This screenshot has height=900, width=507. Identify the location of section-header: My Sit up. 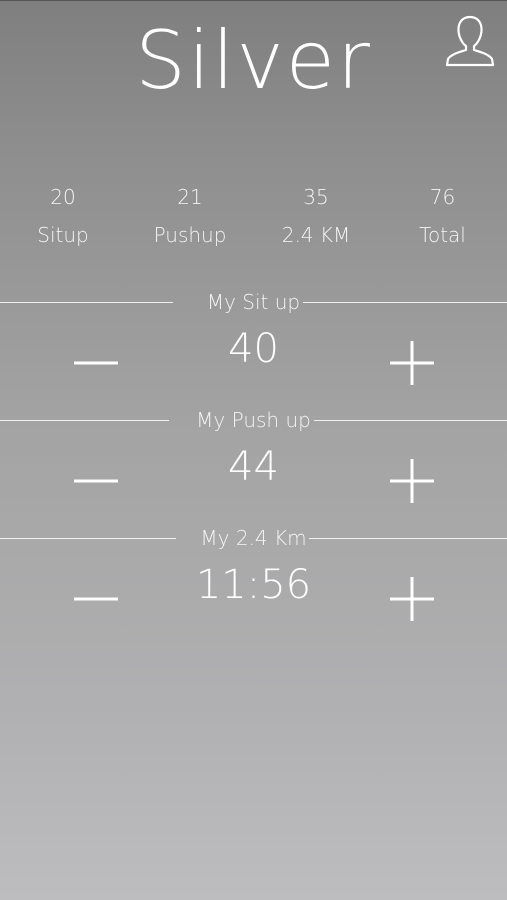
(253, 302).